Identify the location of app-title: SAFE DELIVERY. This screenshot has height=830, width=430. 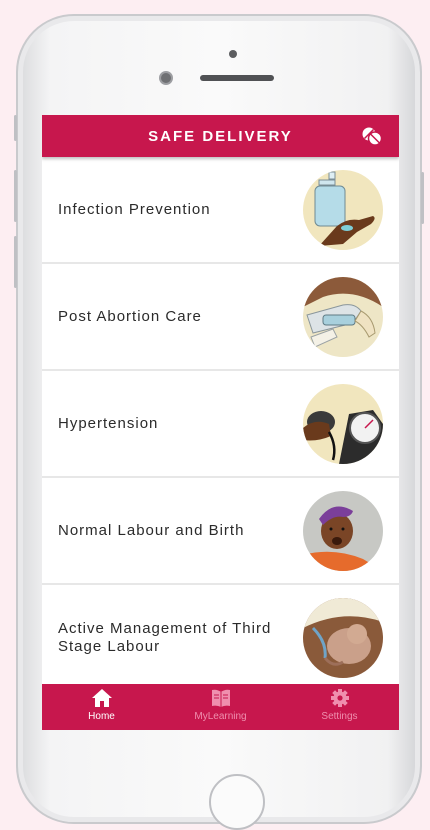
(220, 136).